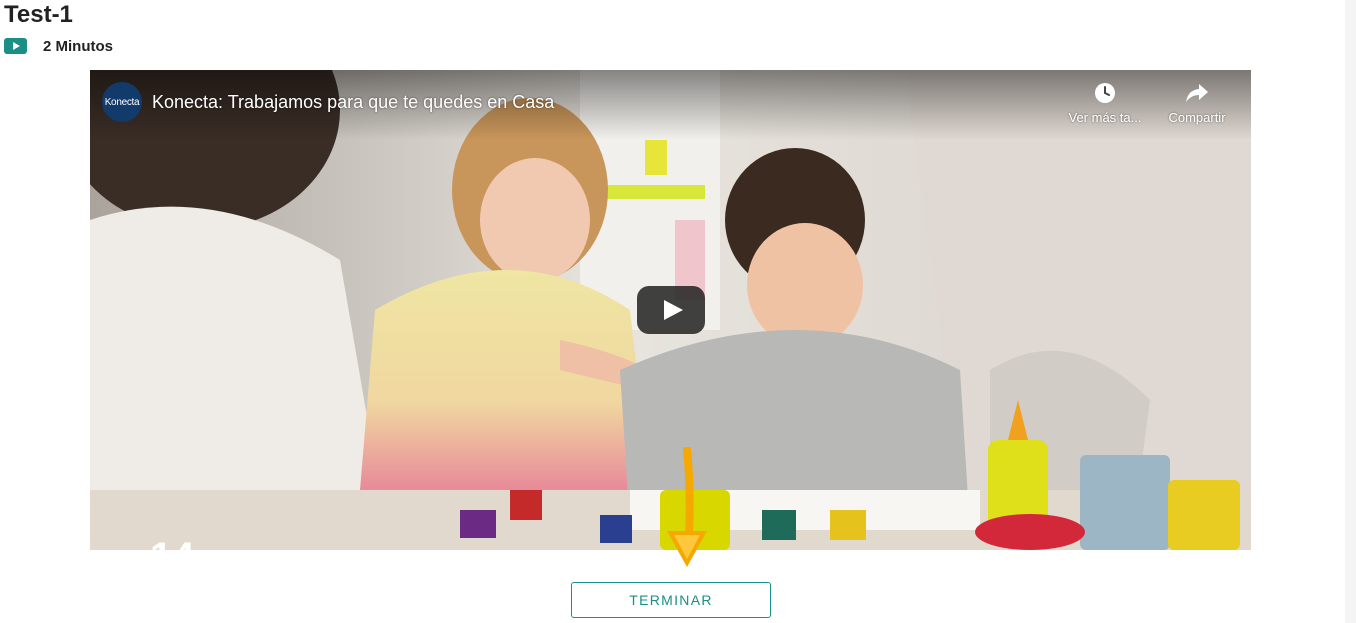 This screenshot has width=1356, height=623. What do you see at coordinates (687, 507) in the screenshot?
I see `down-arrow-icon` at bounding box center [687, 507].